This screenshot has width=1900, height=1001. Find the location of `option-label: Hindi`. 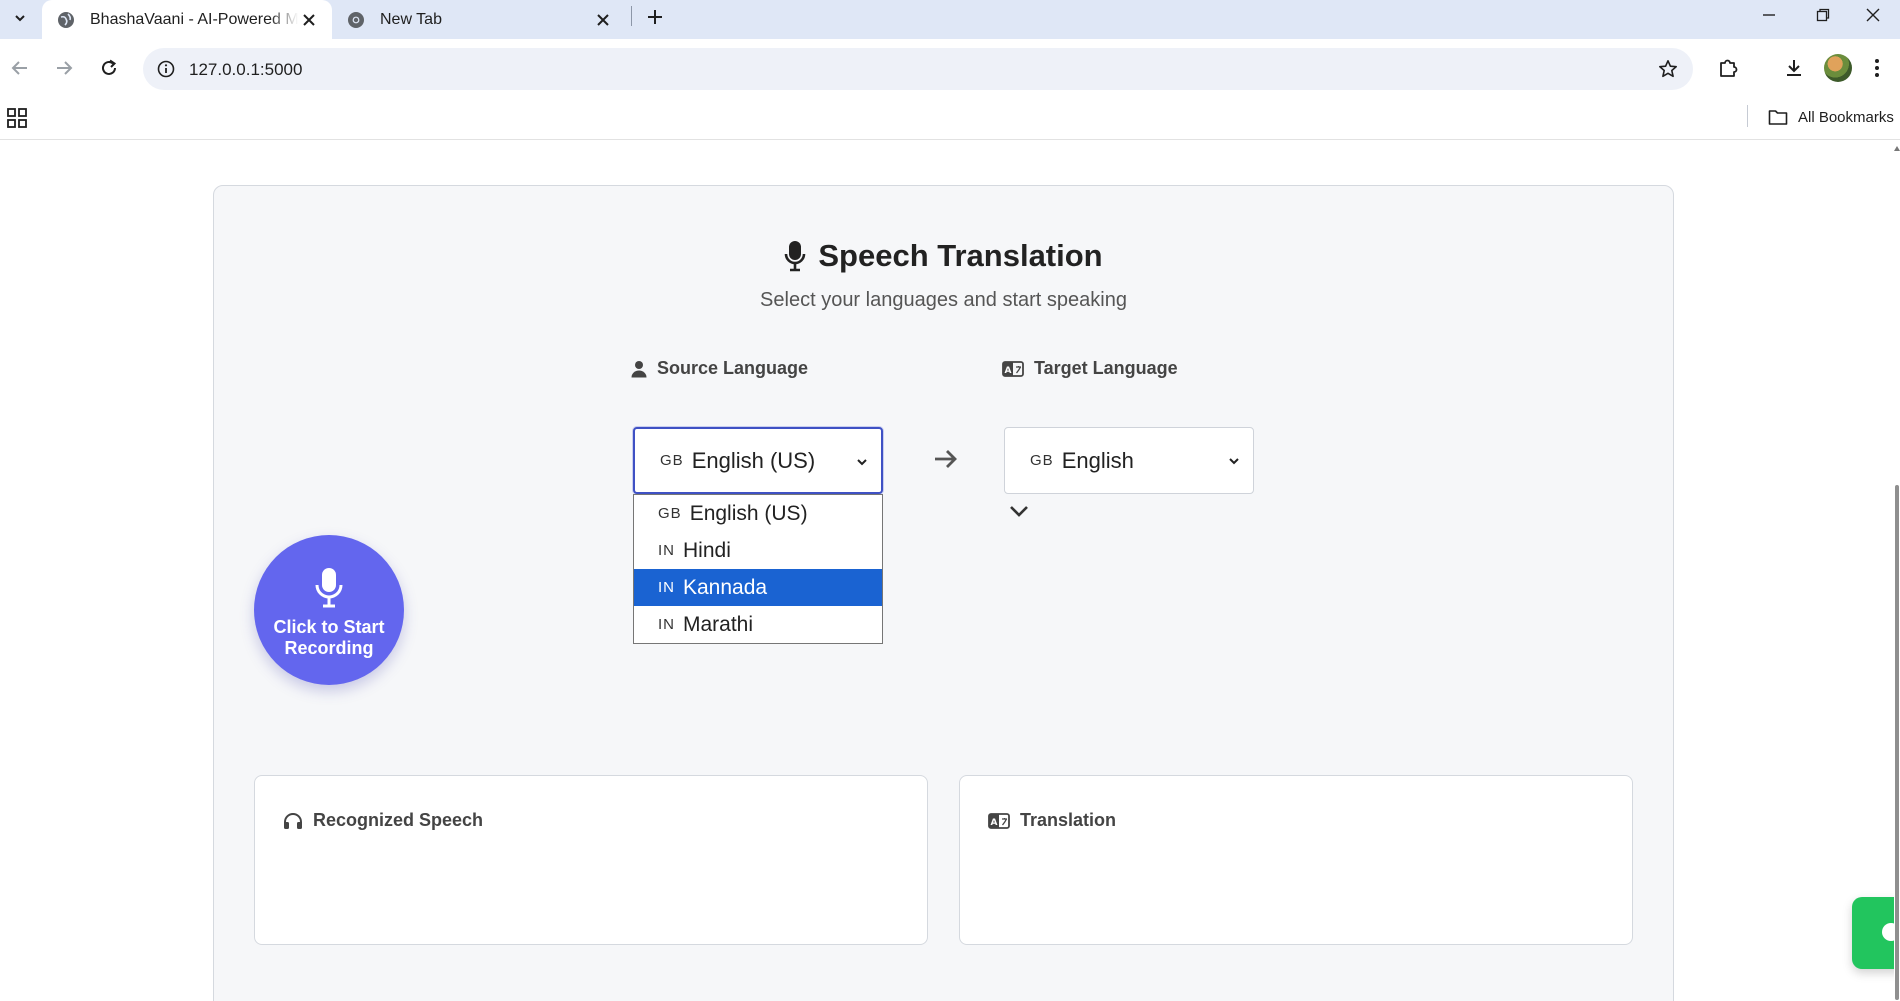

option-label: Hindi is located at coordinates (707, 550).